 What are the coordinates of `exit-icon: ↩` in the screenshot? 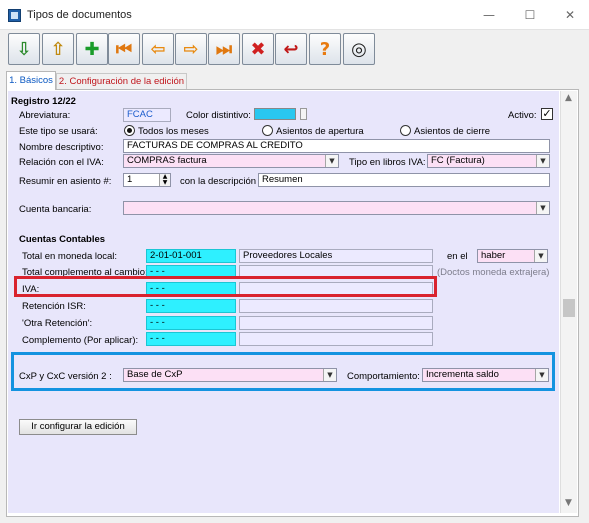 It's located at (291, 49).